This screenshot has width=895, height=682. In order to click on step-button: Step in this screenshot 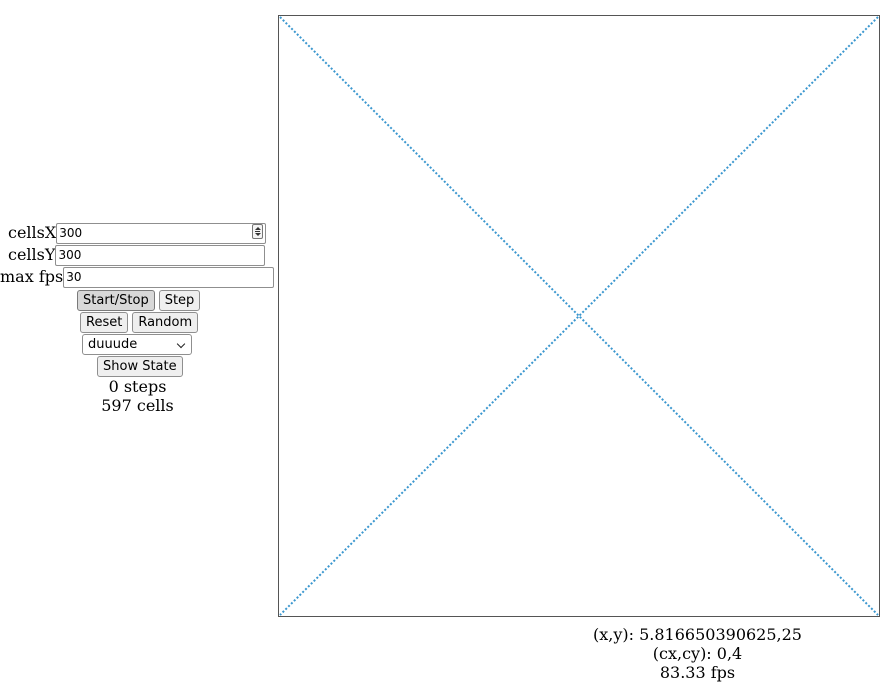, I will do `click(179, 300)`.